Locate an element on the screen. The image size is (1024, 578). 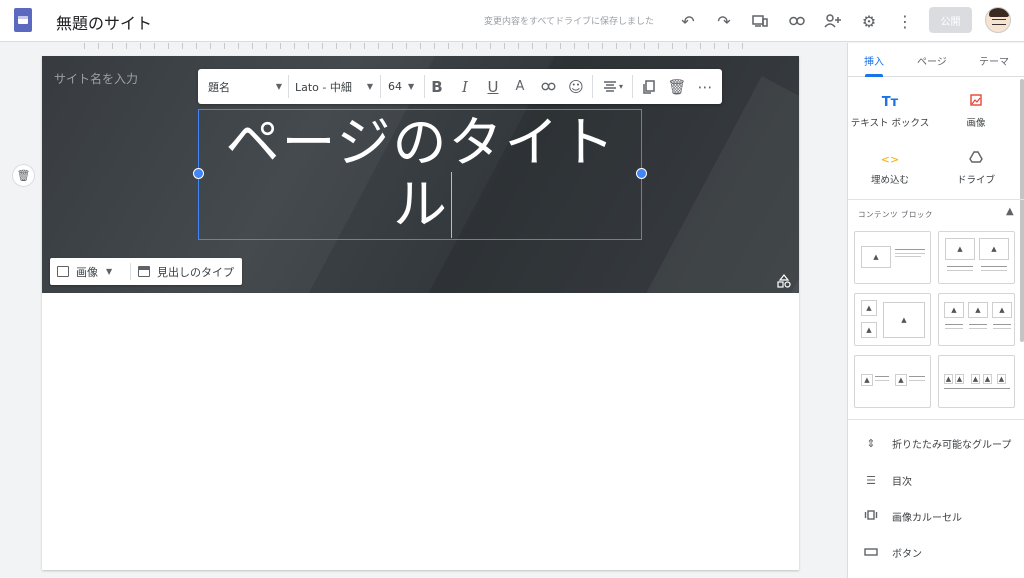
delete-icon: 🗑 is located at coordinates (677, 86).